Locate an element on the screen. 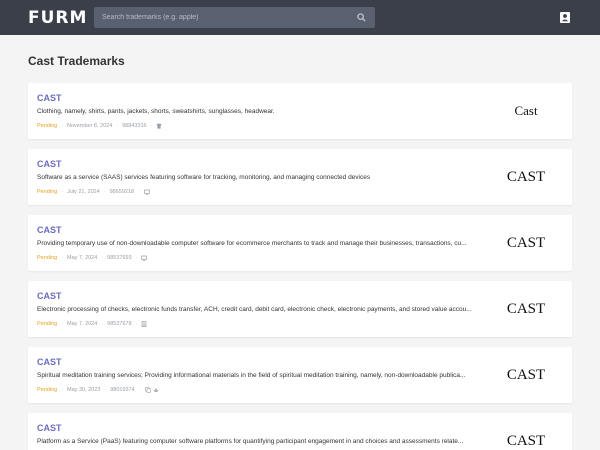 This screenshot has height=450, width=600. top-navigation-bar: FURM is located at coordinates (300, 17).